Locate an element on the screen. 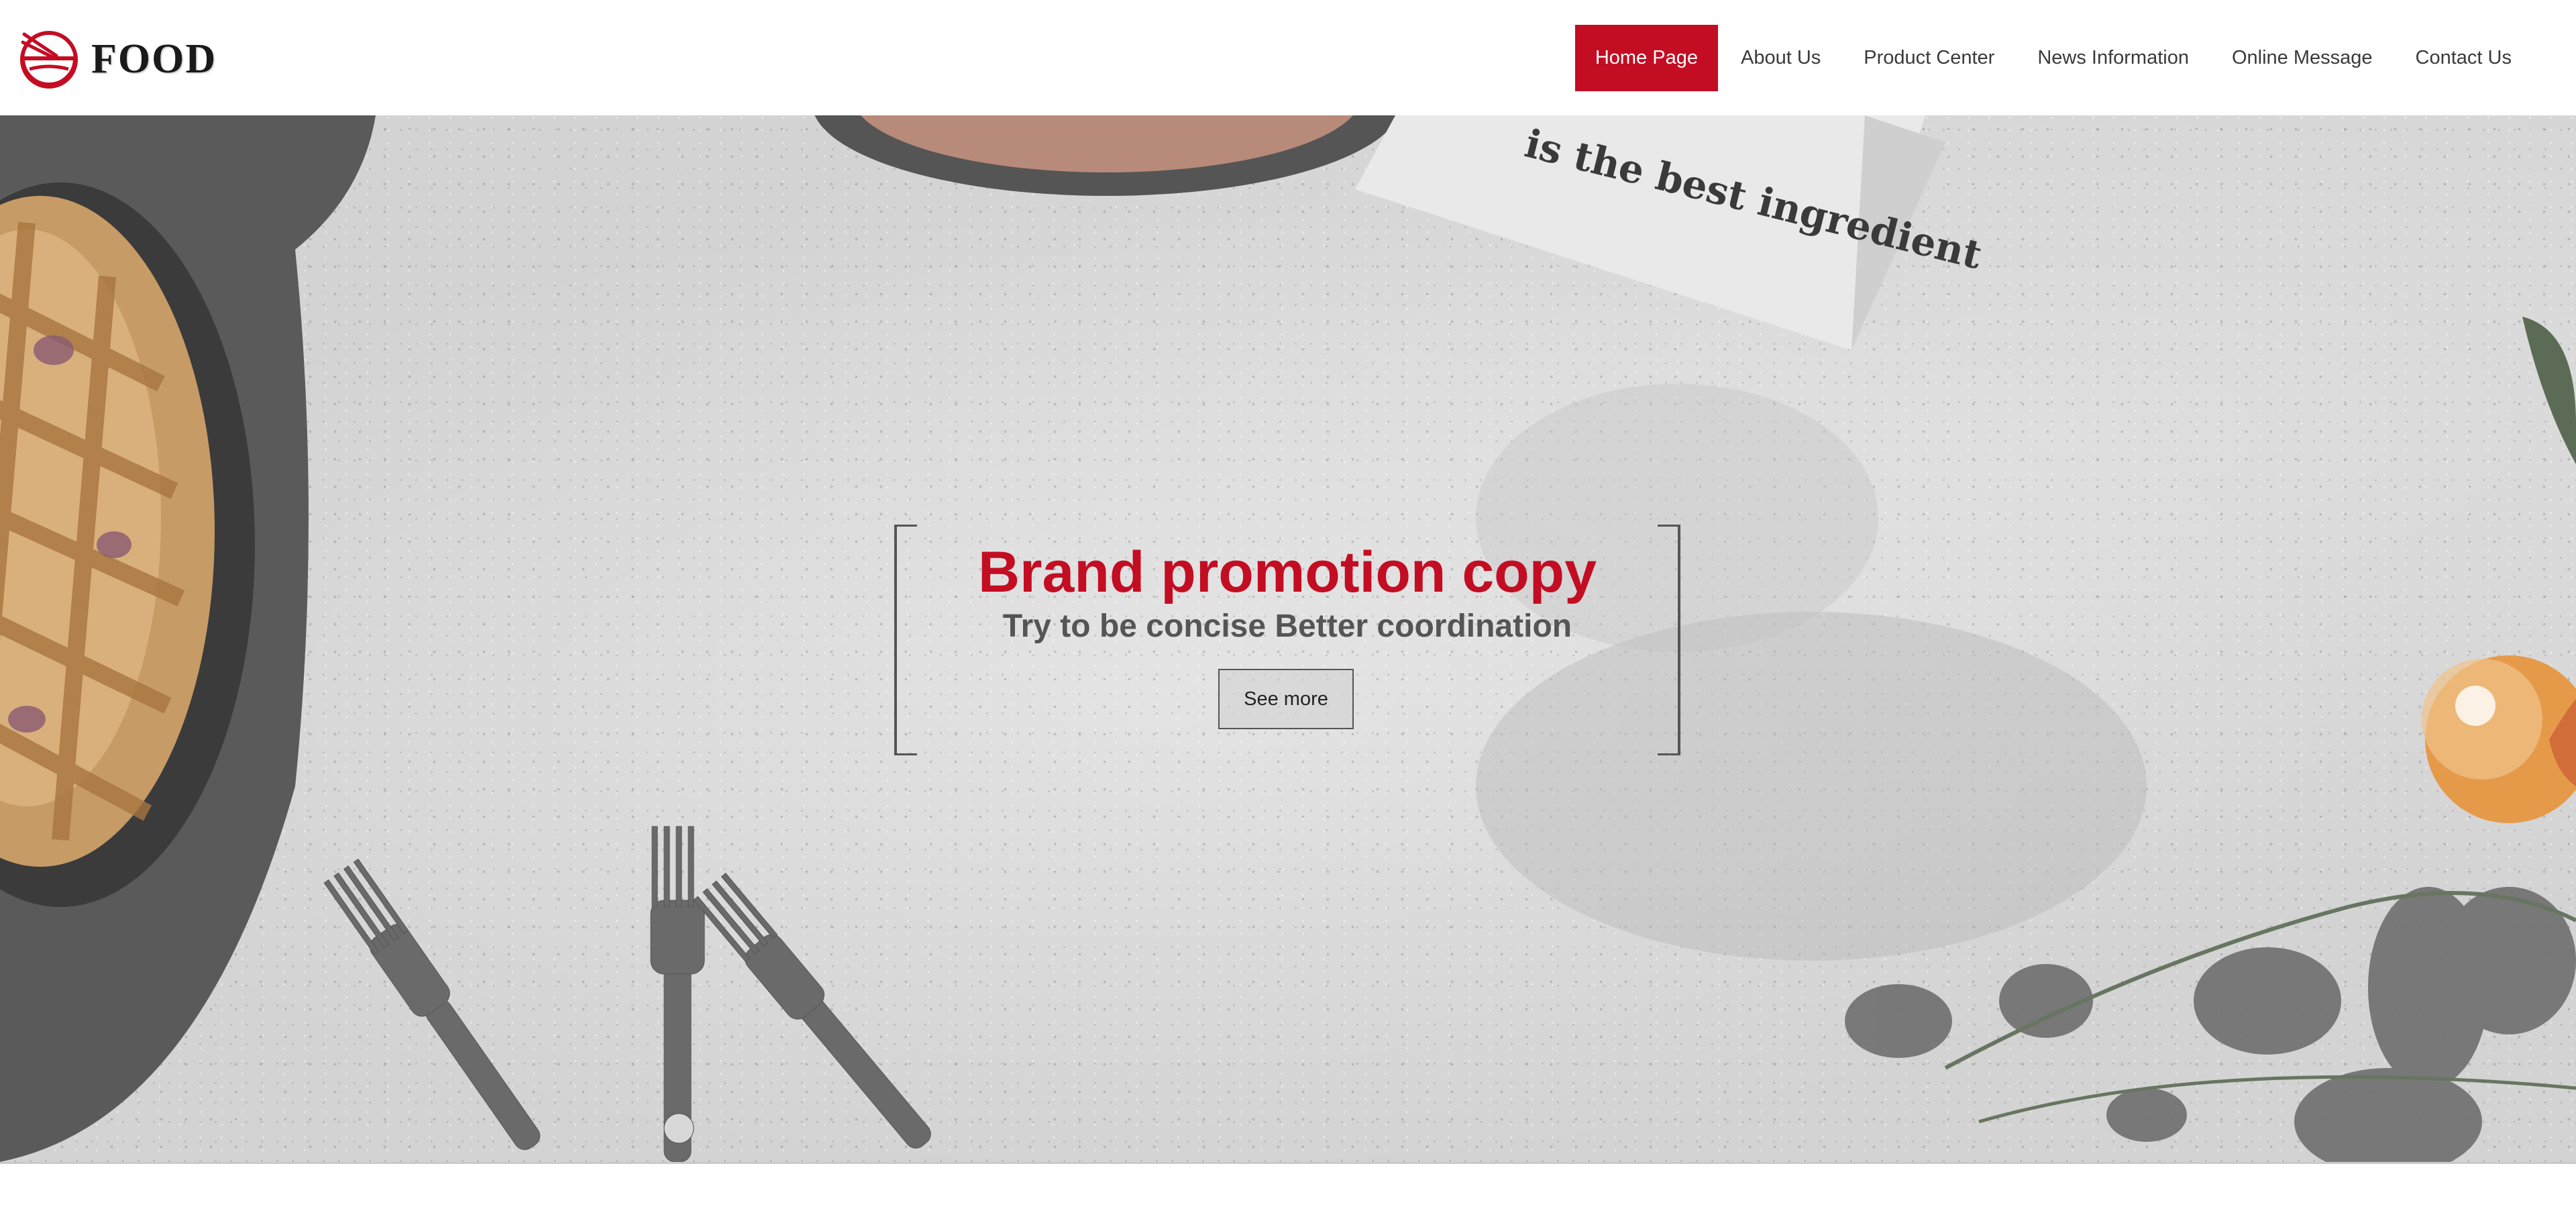  logo: FOOD is located at coordinates (118, 59).